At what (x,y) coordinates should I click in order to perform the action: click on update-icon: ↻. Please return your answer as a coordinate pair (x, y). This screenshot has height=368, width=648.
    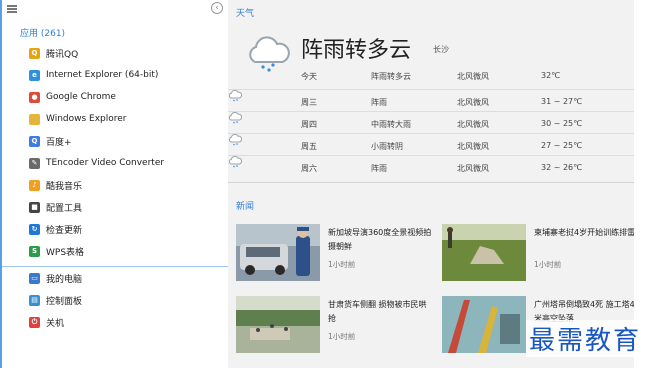
    Looking at the image, I should click on (34, 229).